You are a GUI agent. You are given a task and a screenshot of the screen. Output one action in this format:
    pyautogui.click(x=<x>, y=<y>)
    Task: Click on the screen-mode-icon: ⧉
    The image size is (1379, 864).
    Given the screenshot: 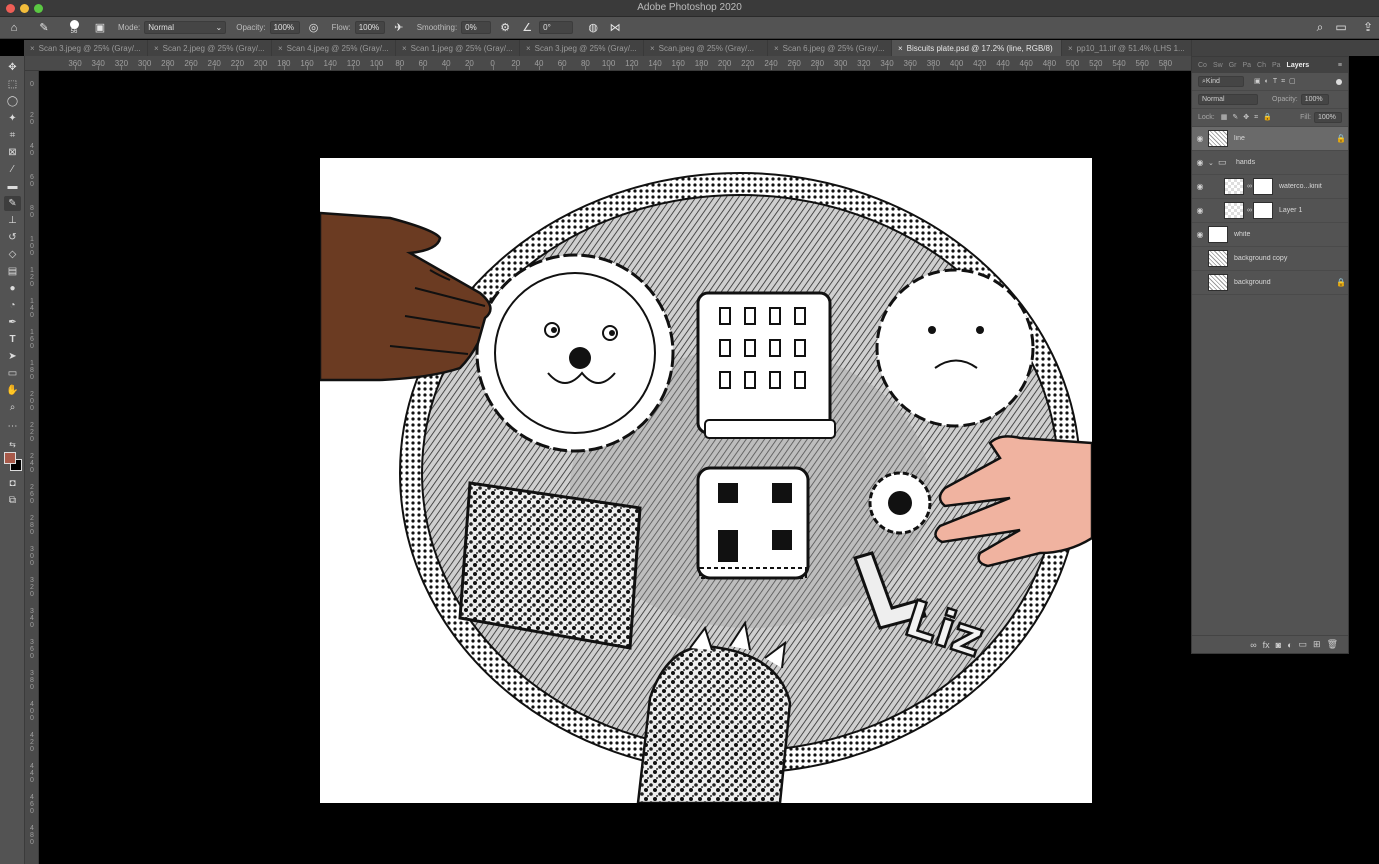 What is the action you would take?
    pyautogui.click(x=12, y=500)
    